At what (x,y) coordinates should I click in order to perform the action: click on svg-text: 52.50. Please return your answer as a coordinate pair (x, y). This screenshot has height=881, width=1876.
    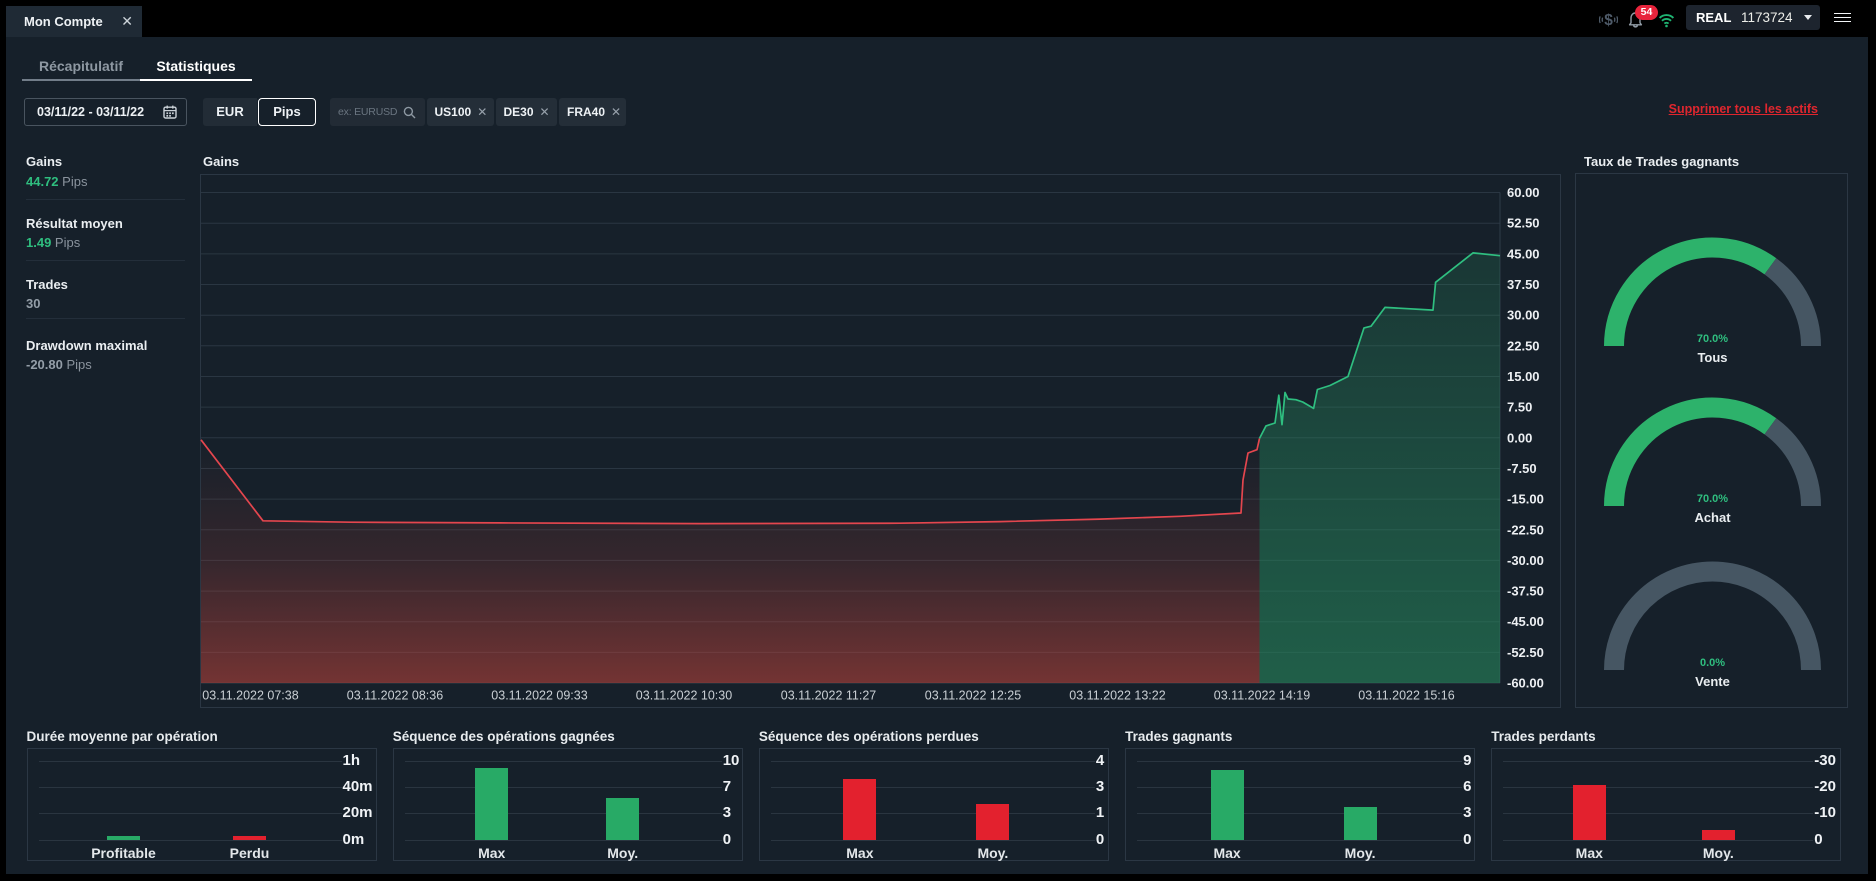
    Looking at the image, I should click on (1523, 223).